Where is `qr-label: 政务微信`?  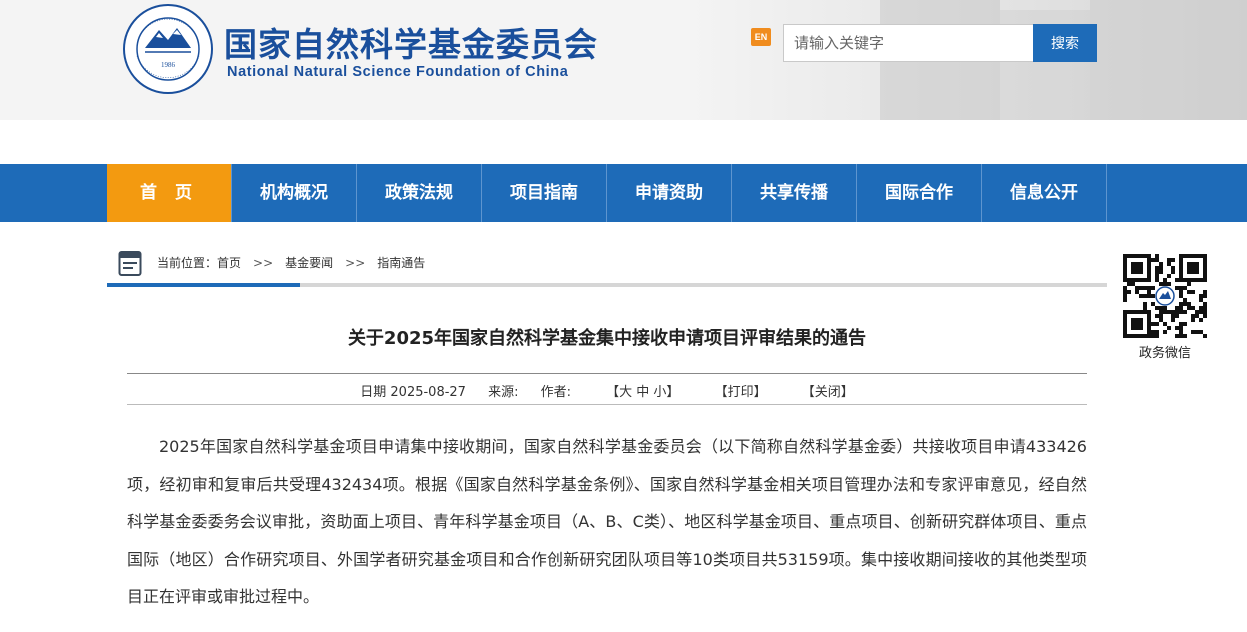 qr-label: 政务微信 is located at coordinates (1164, 353).